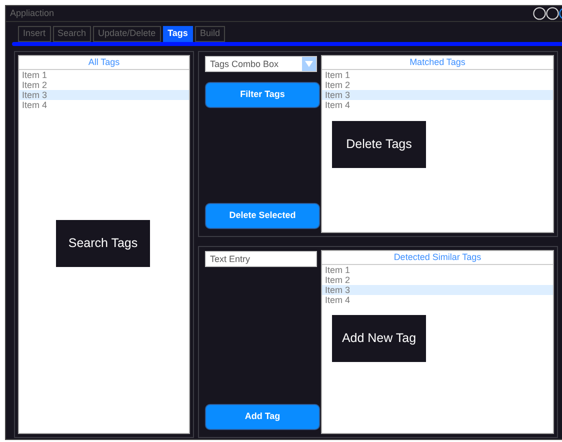  Describe the element at coordinates (379, 144) in the screenshot. I see `overlay-label: Delete Tags` at that location.